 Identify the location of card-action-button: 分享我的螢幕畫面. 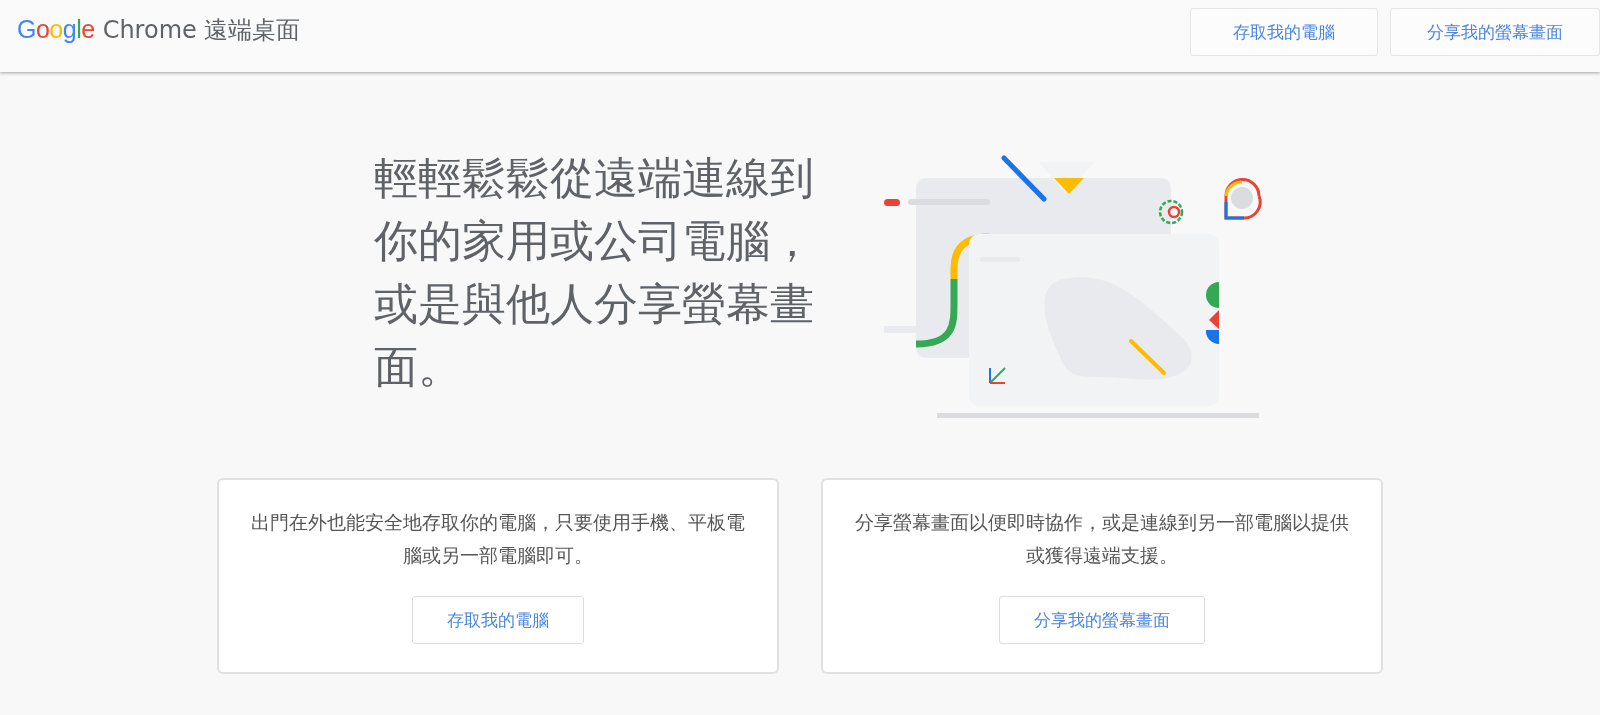
(1102, 620).